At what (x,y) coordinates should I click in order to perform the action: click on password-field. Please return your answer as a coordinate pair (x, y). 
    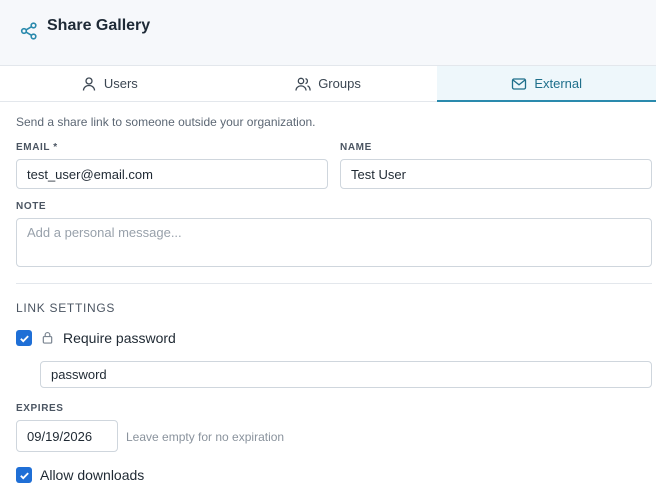
    Looking at the image, I should click on (346, 374).